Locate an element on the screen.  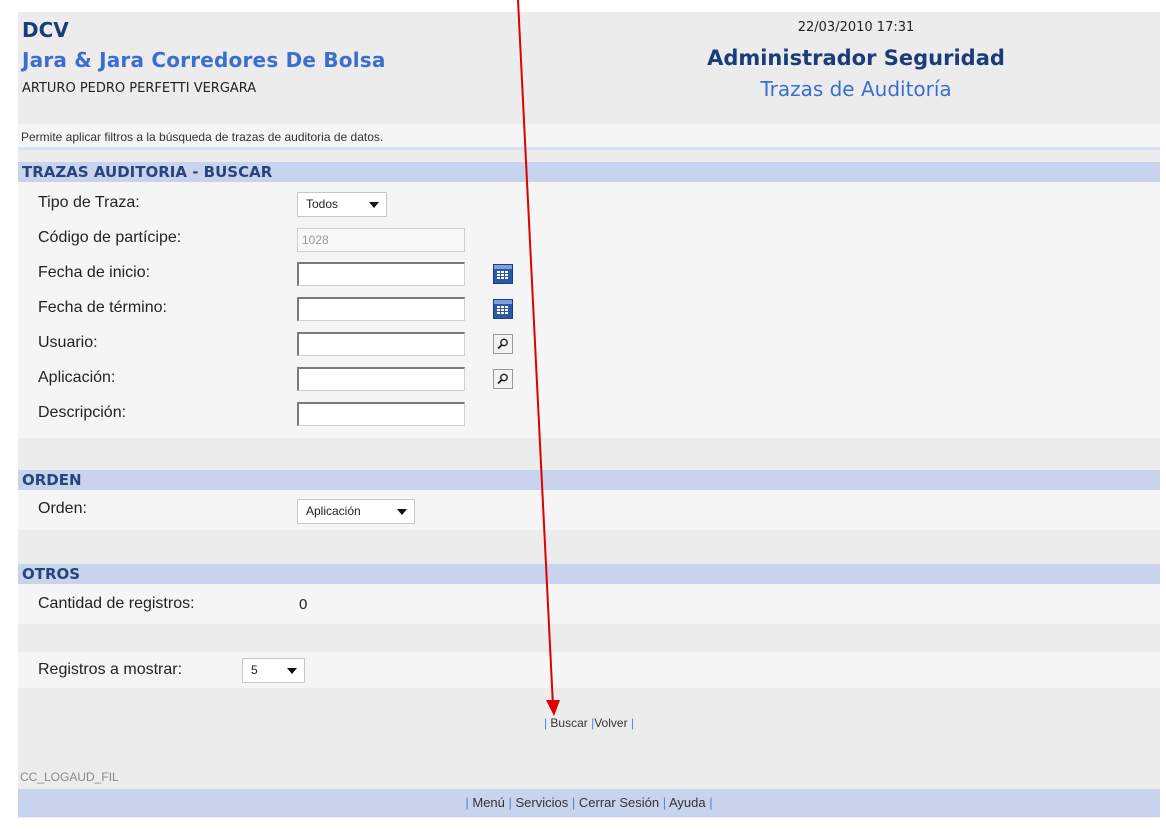
registros-select: 5 is located at coordinates (273, 670).